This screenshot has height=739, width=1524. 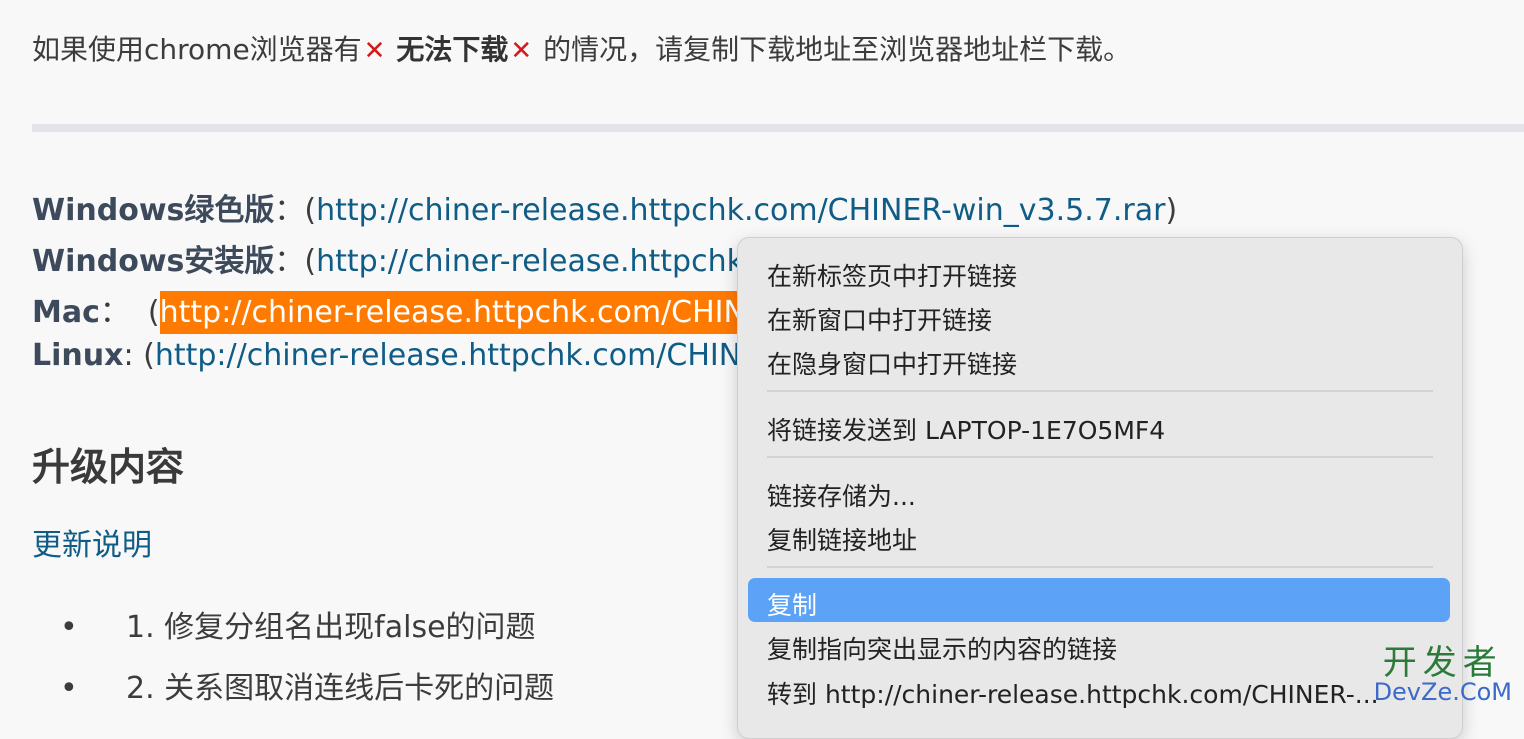 What do you see at coordinates (78, 355) in the screenshot?
I see `download-label: Linux` at bounding box center [78, 355].